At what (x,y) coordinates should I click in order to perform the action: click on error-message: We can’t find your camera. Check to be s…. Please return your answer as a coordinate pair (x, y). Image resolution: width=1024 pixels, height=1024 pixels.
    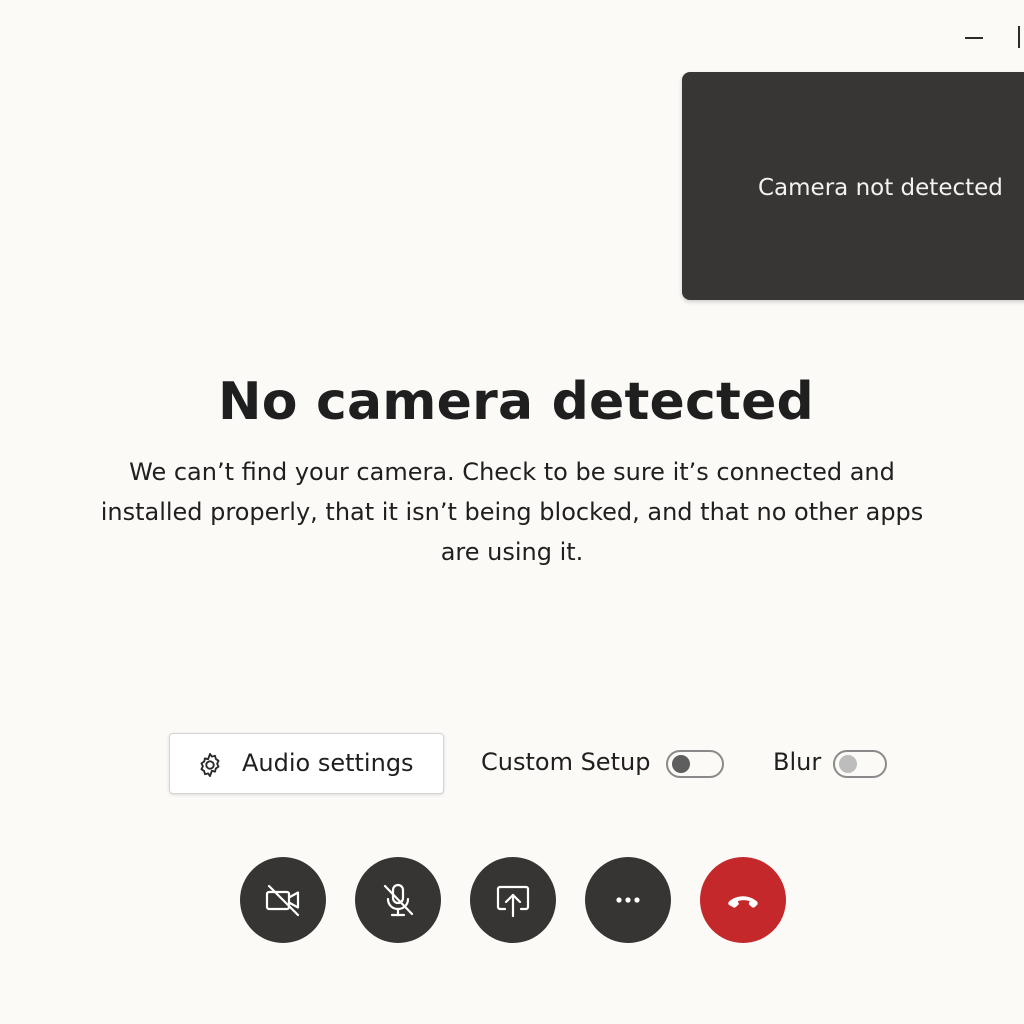
    Looking at the image, I should click on (512, 512).